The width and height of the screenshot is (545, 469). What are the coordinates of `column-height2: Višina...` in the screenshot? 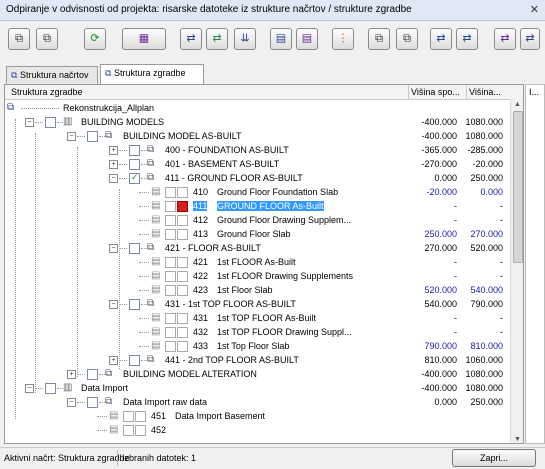 It's located at (485, 92).